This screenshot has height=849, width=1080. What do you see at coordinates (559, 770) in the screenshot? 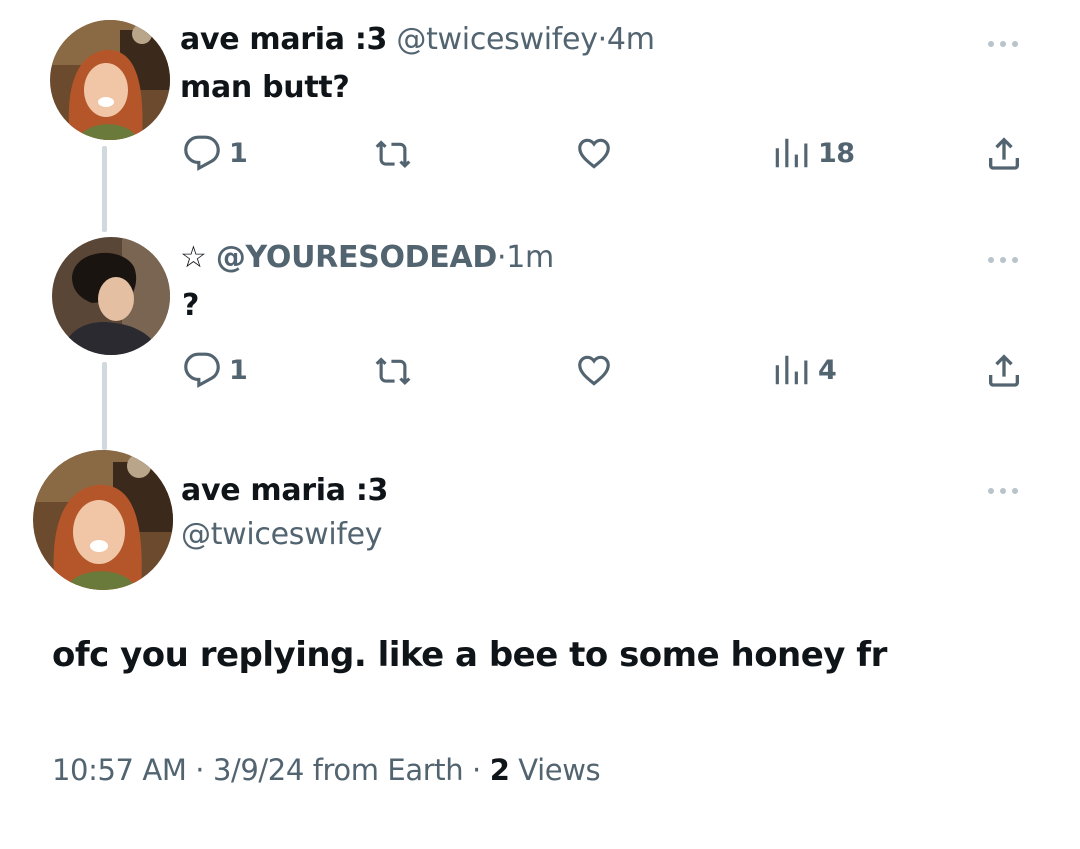
I see `views-label: Views` at bounding box center [559, 770].